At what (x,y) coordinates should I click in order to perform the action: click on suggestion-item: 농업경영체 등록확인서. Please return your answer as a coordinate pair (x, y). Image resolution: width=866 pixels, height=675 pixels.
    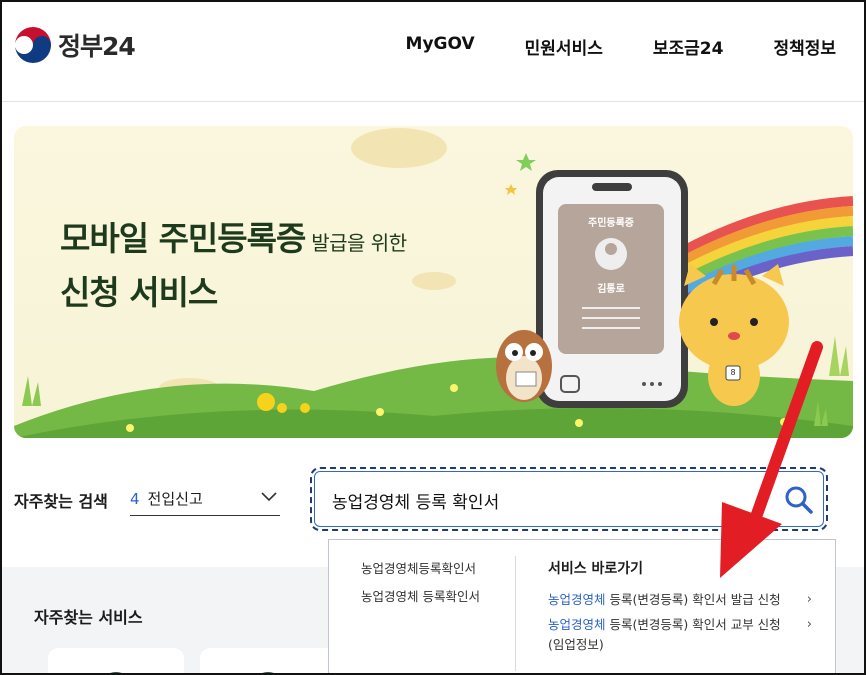
    Looking at the image, I should click on (420, 595).